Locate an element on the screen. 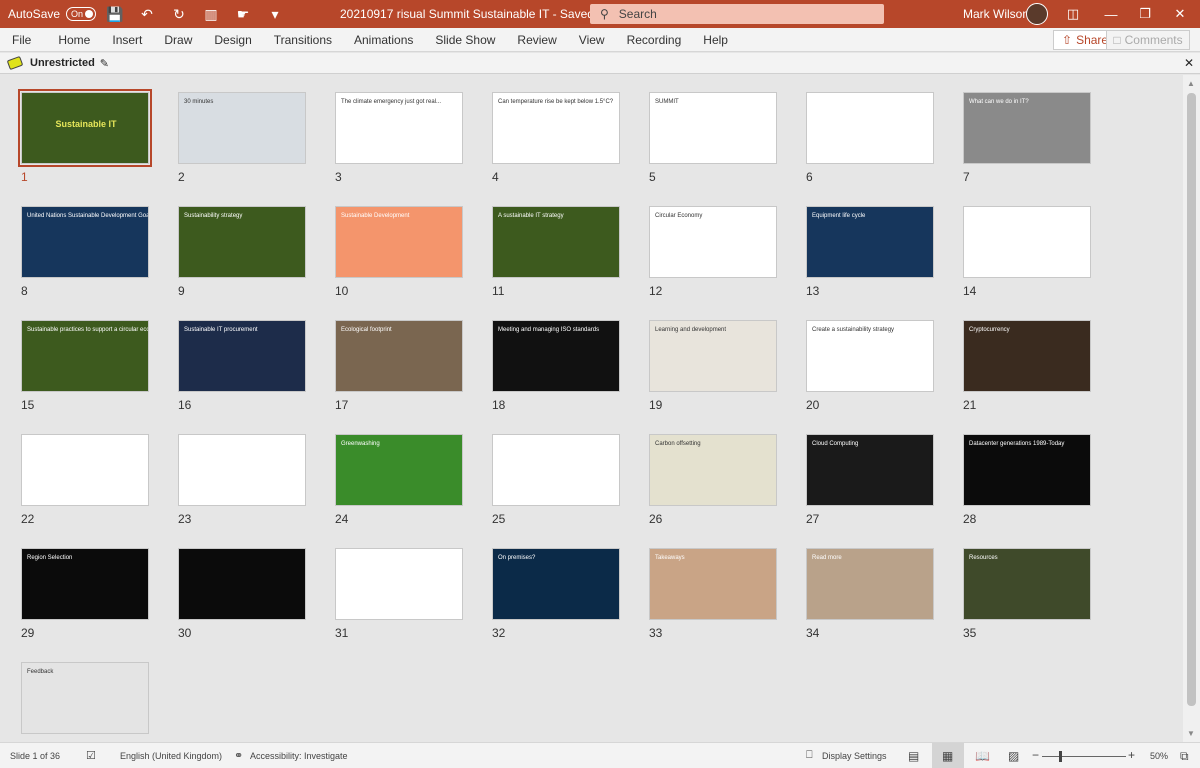  reading-view-icon: 📖 is located at coordinates (982, 756).